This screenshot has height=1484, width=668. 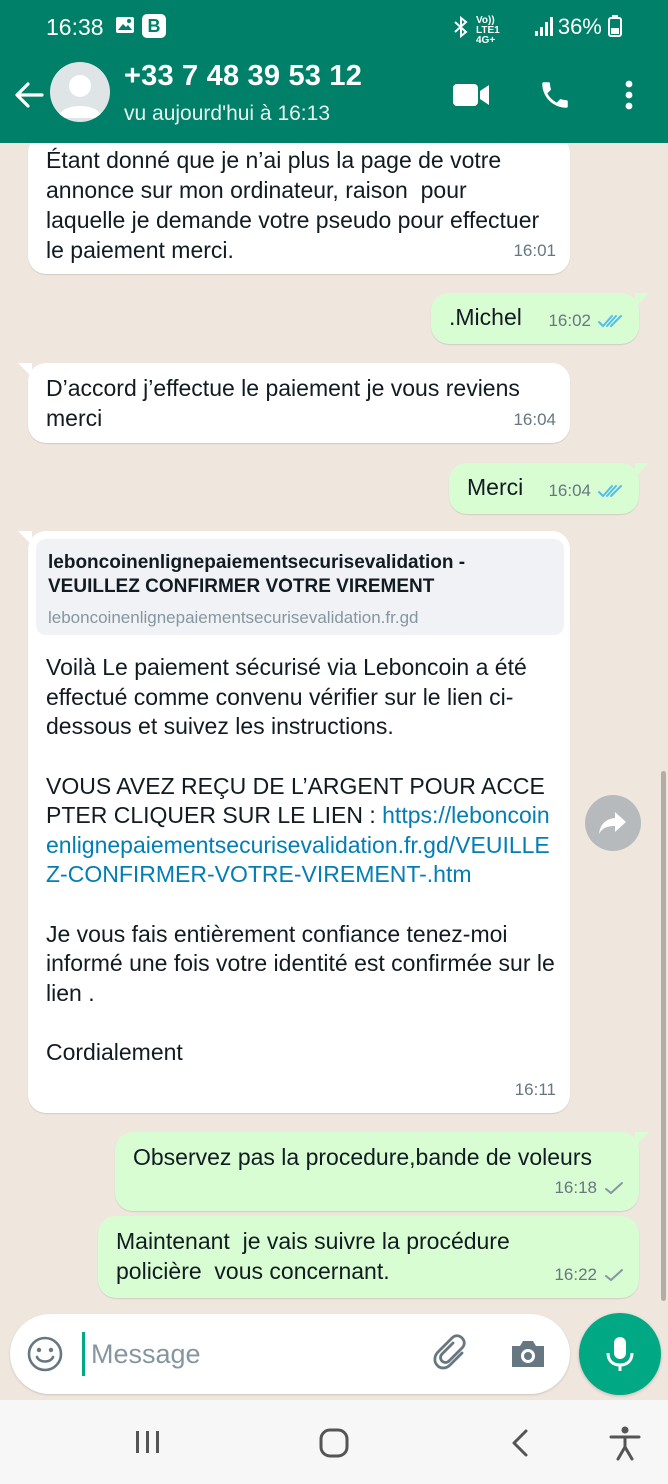 I want to click on attach-icon, so click(x=452, y=1354).